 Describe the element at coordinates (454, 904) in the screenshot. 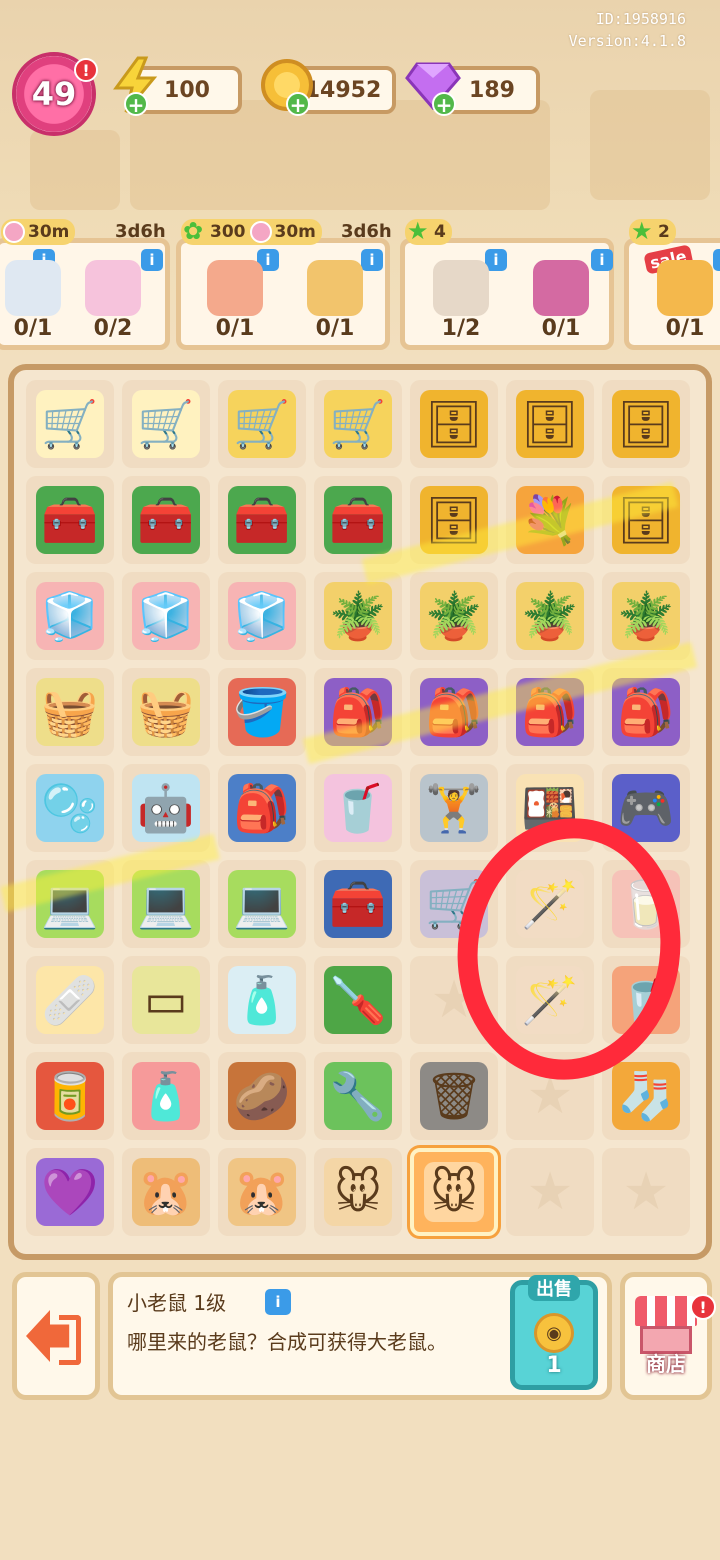

I see `board-cell-cart: 🛒` at that location.